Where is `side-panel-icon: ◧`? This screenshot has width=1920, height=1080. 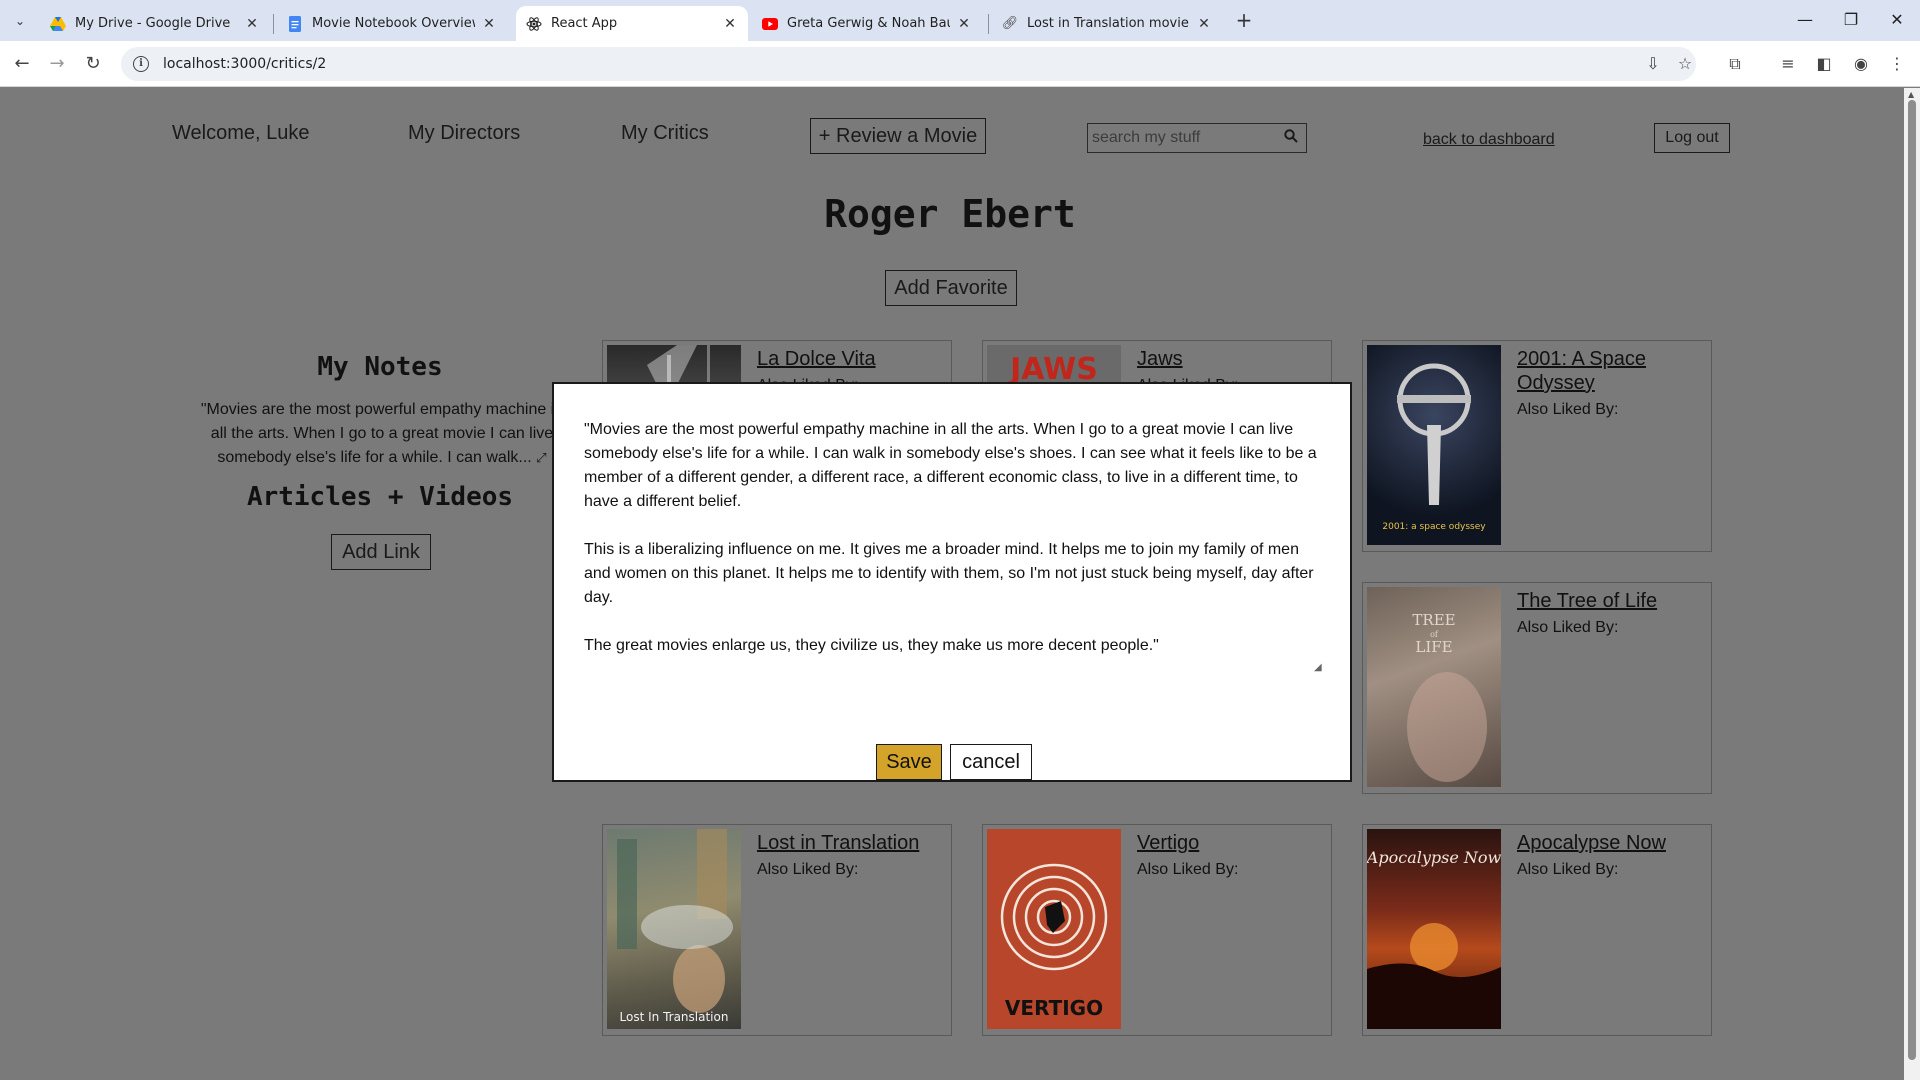
side-panel-icon: ◧ is located at coordinates (1824, 64).